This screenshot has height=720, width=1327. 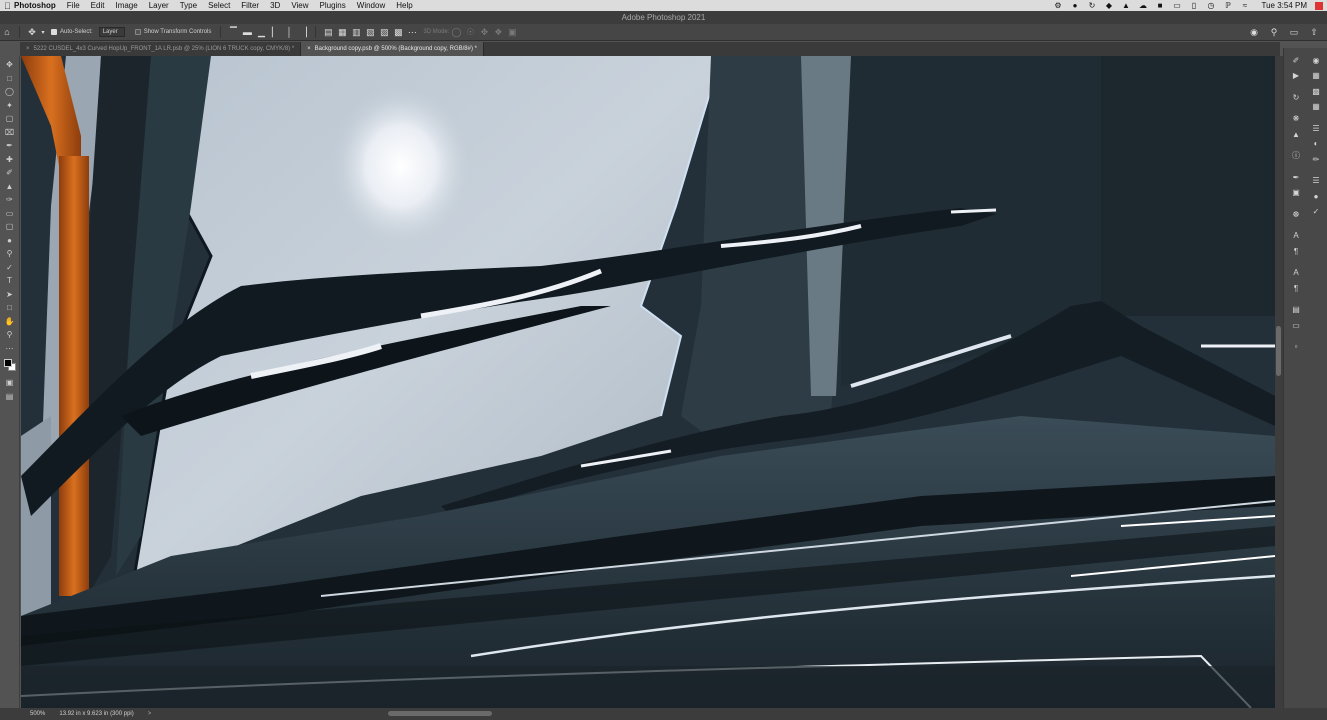 I want to click on healing-brush-tool-icon: ✚, so click(x=10, y=160).